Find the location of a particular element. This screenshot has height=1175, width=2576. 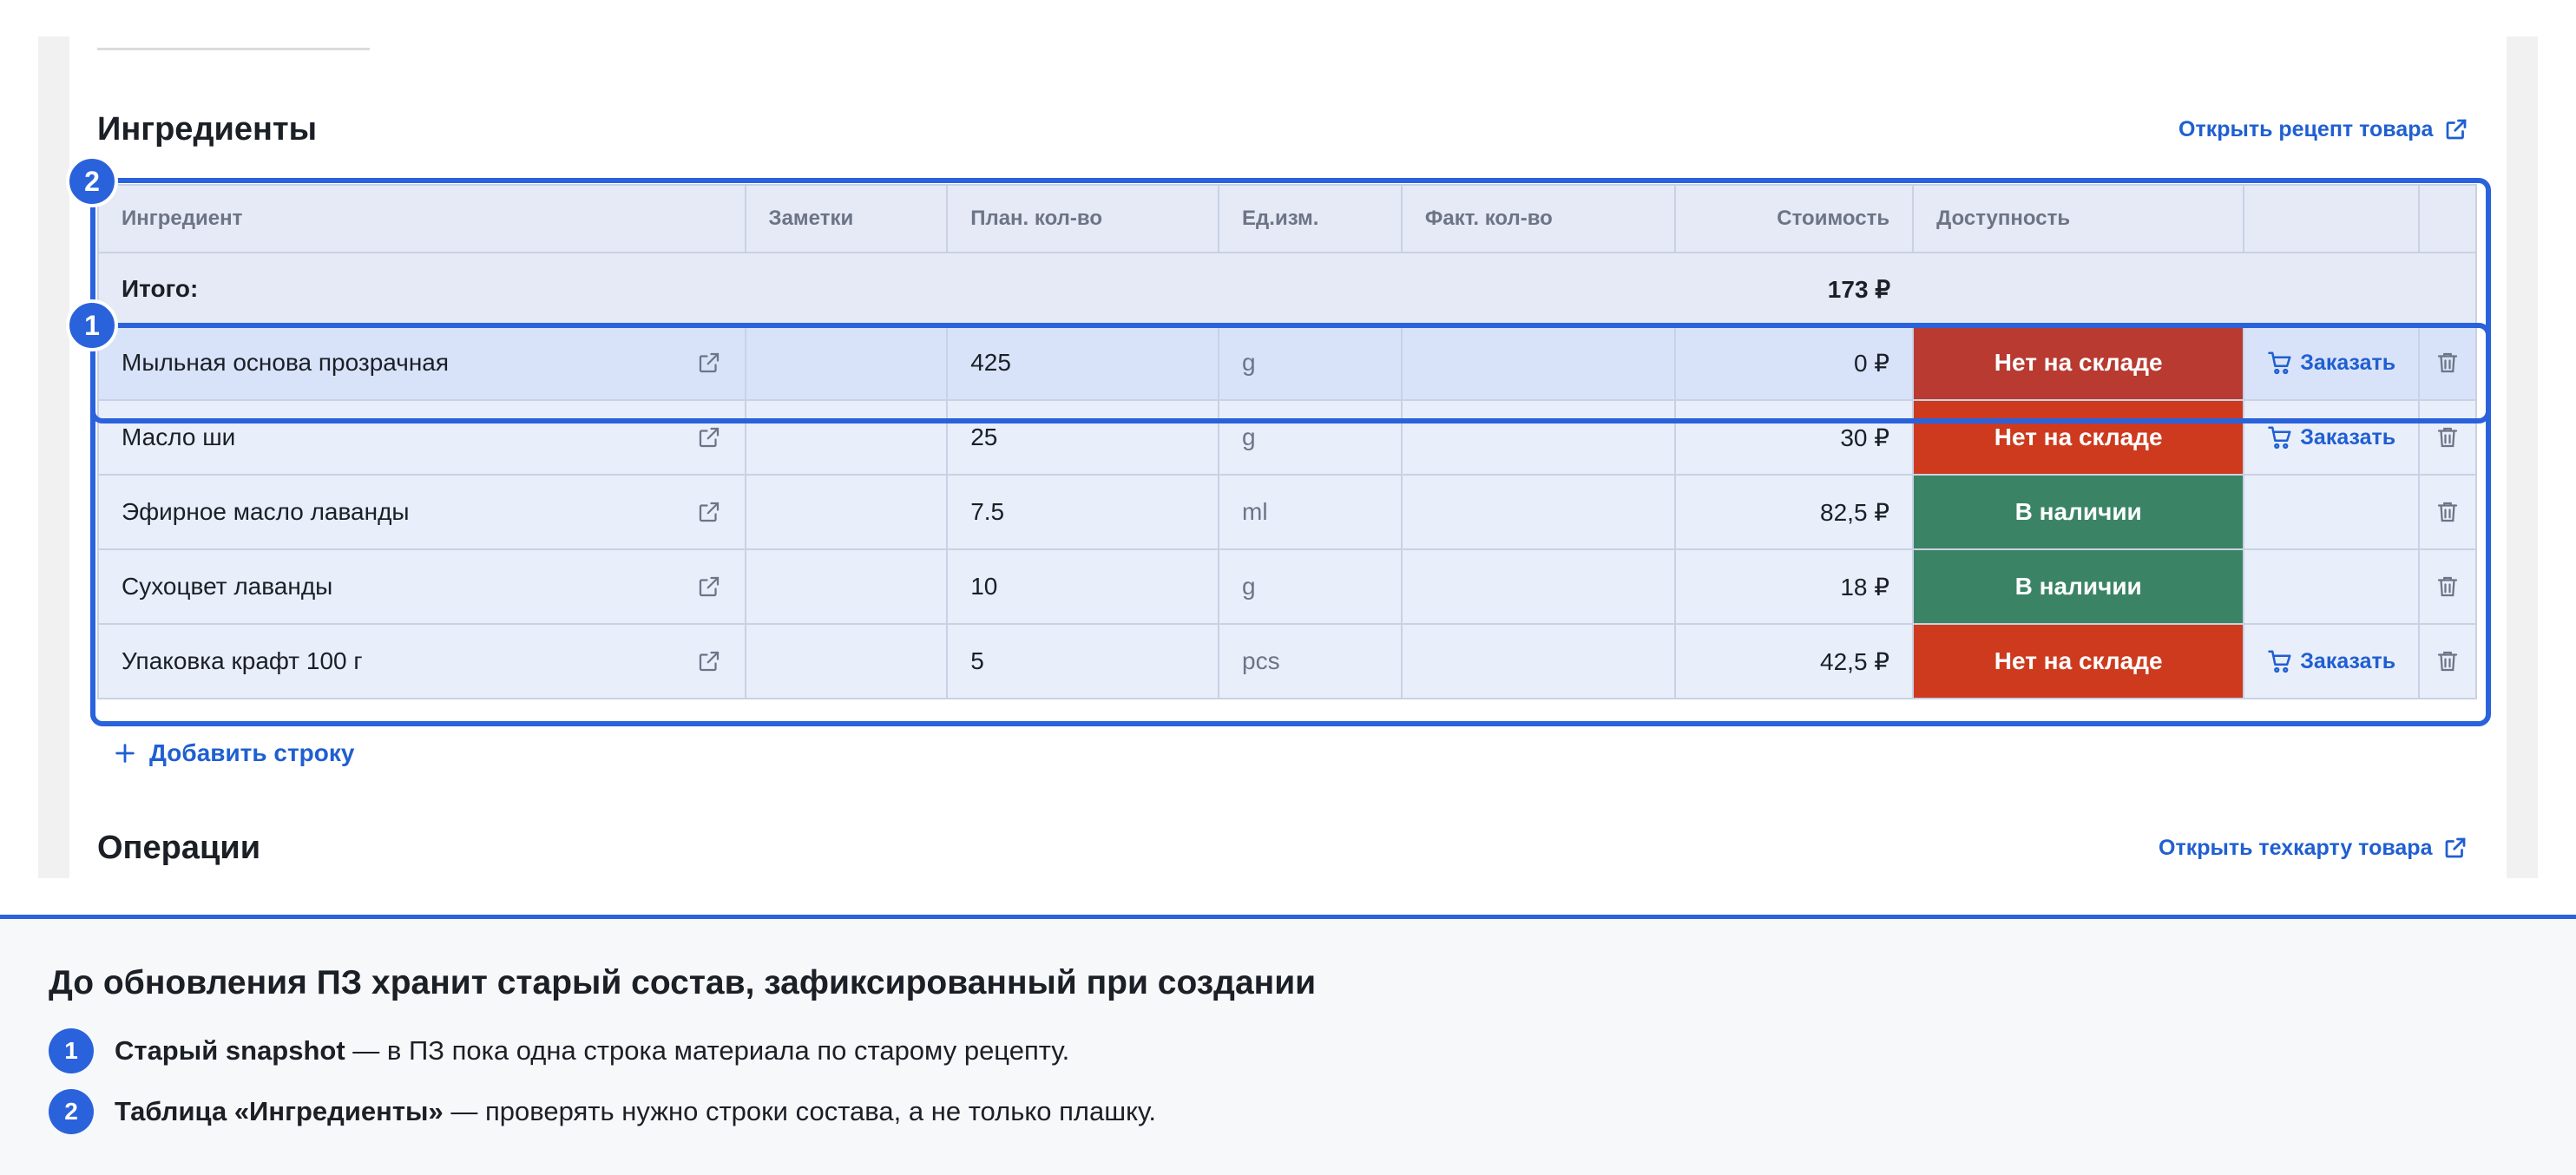

open-recipe-link: Открыть рецепт товара is located at coordinates (2324, 129).